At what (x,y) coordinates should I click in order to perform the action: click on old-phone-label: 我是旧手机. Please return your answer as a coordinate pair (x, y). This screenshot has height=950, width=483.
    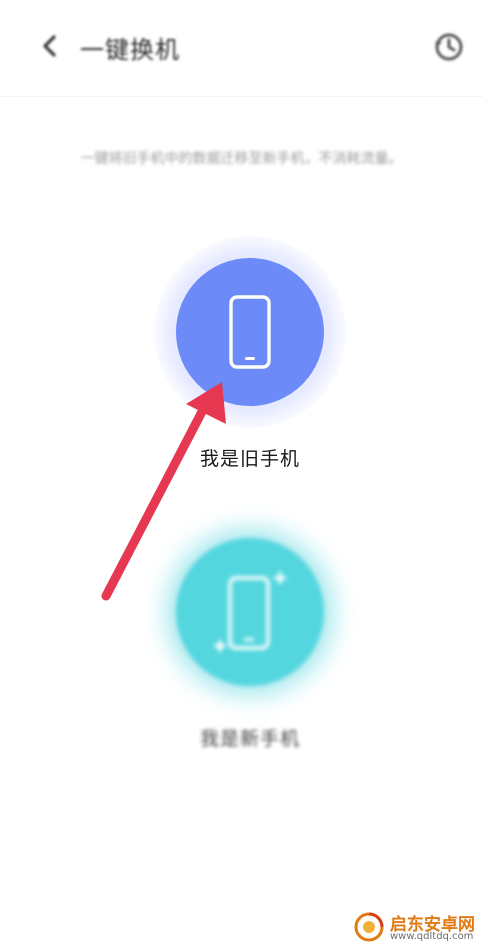
    Looking at the image, I should click on (250, 457).